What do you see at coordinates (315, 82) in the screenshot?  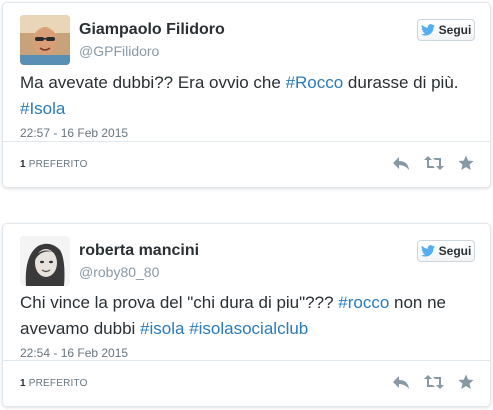 I see `hashtag-link: #Rocco` at bounding box center [315, 82].